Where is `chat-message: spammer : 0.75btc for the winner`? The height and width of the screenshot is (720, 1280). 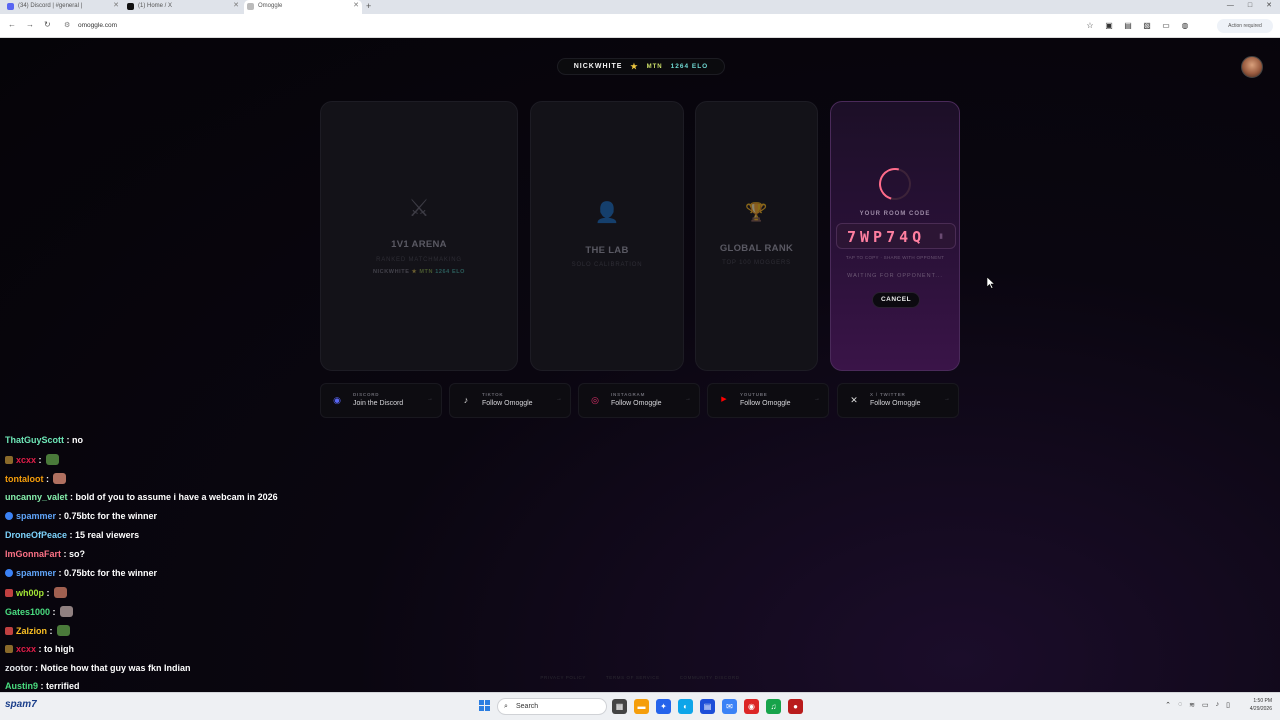
chat-message: spammer : 0.75btc for the winner is located at coordinates (81, 573).